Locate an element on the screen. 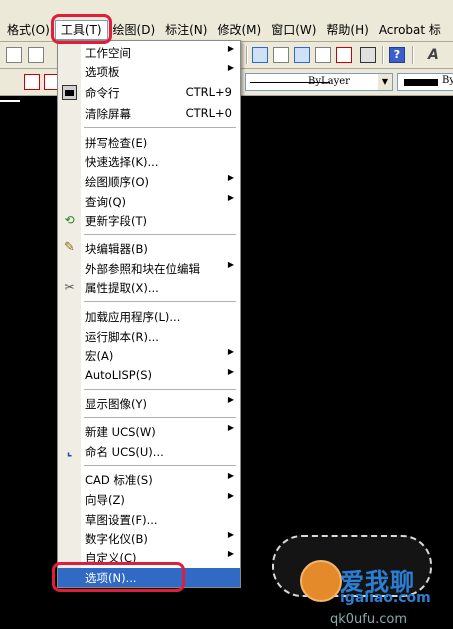  menu-item-label: 命令行 is located at coordinates (102, 93).